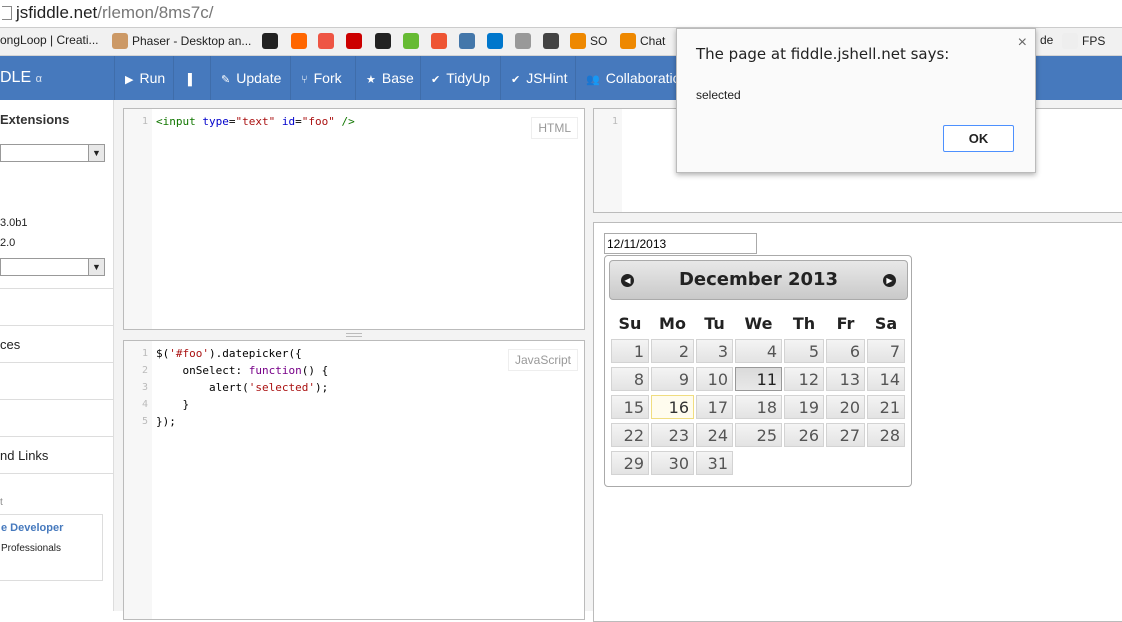 Image resolution: width=1122 pixels, height=622 pixels. Describe the element at coordinates (845, 435) in the screenshot. I see `day-cell: 27` at that location.